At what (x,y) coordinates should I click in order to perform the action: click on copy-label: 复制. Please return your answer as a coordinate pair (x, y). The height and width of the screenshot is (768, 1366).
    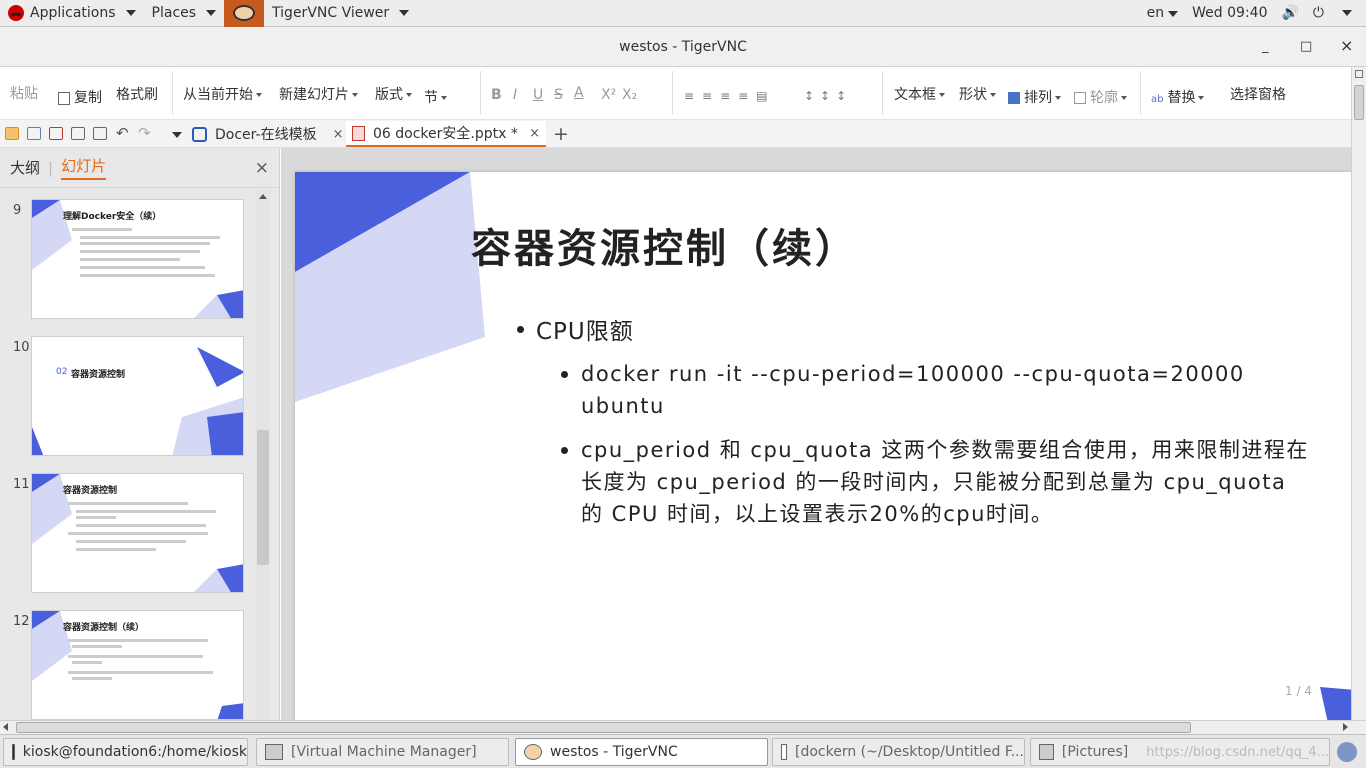
    Looking at the image, I should click on (88, 98).